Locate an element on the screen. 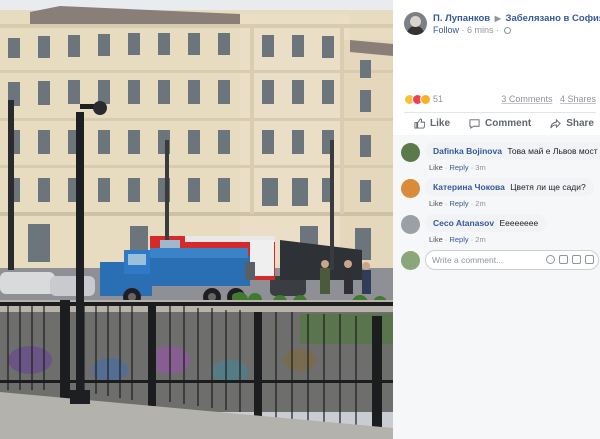  comment-icon is located at coordinates (474, 124).